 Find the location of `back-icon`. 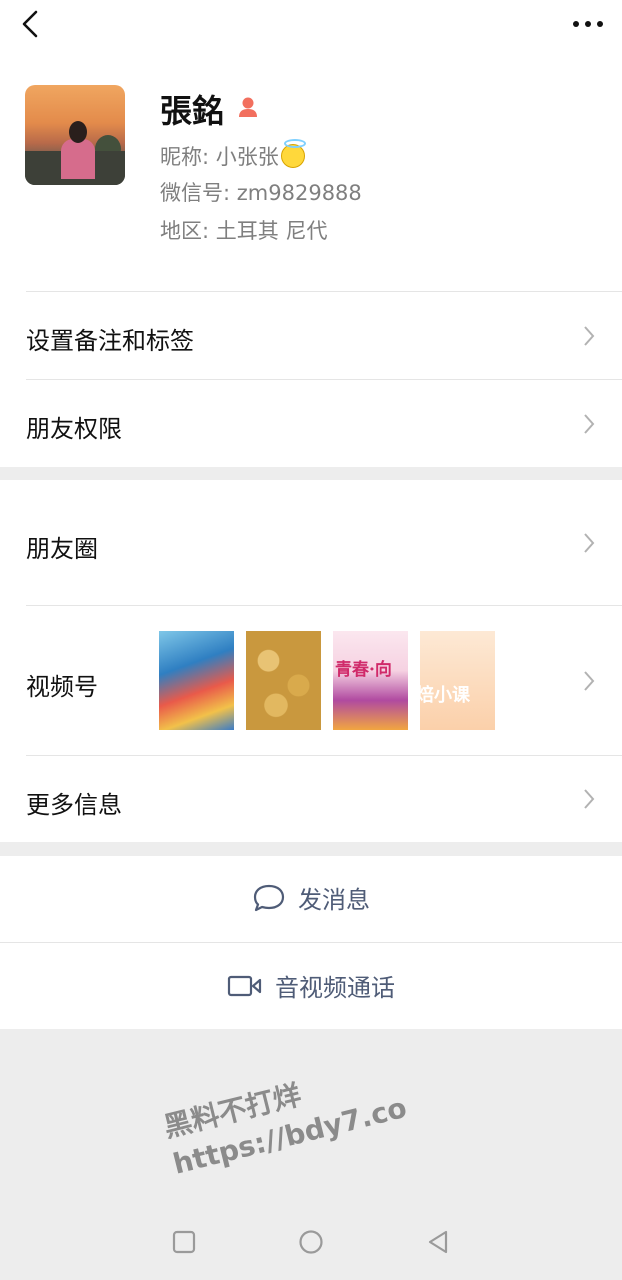

back-icon is located at coordinates (439, 1242).